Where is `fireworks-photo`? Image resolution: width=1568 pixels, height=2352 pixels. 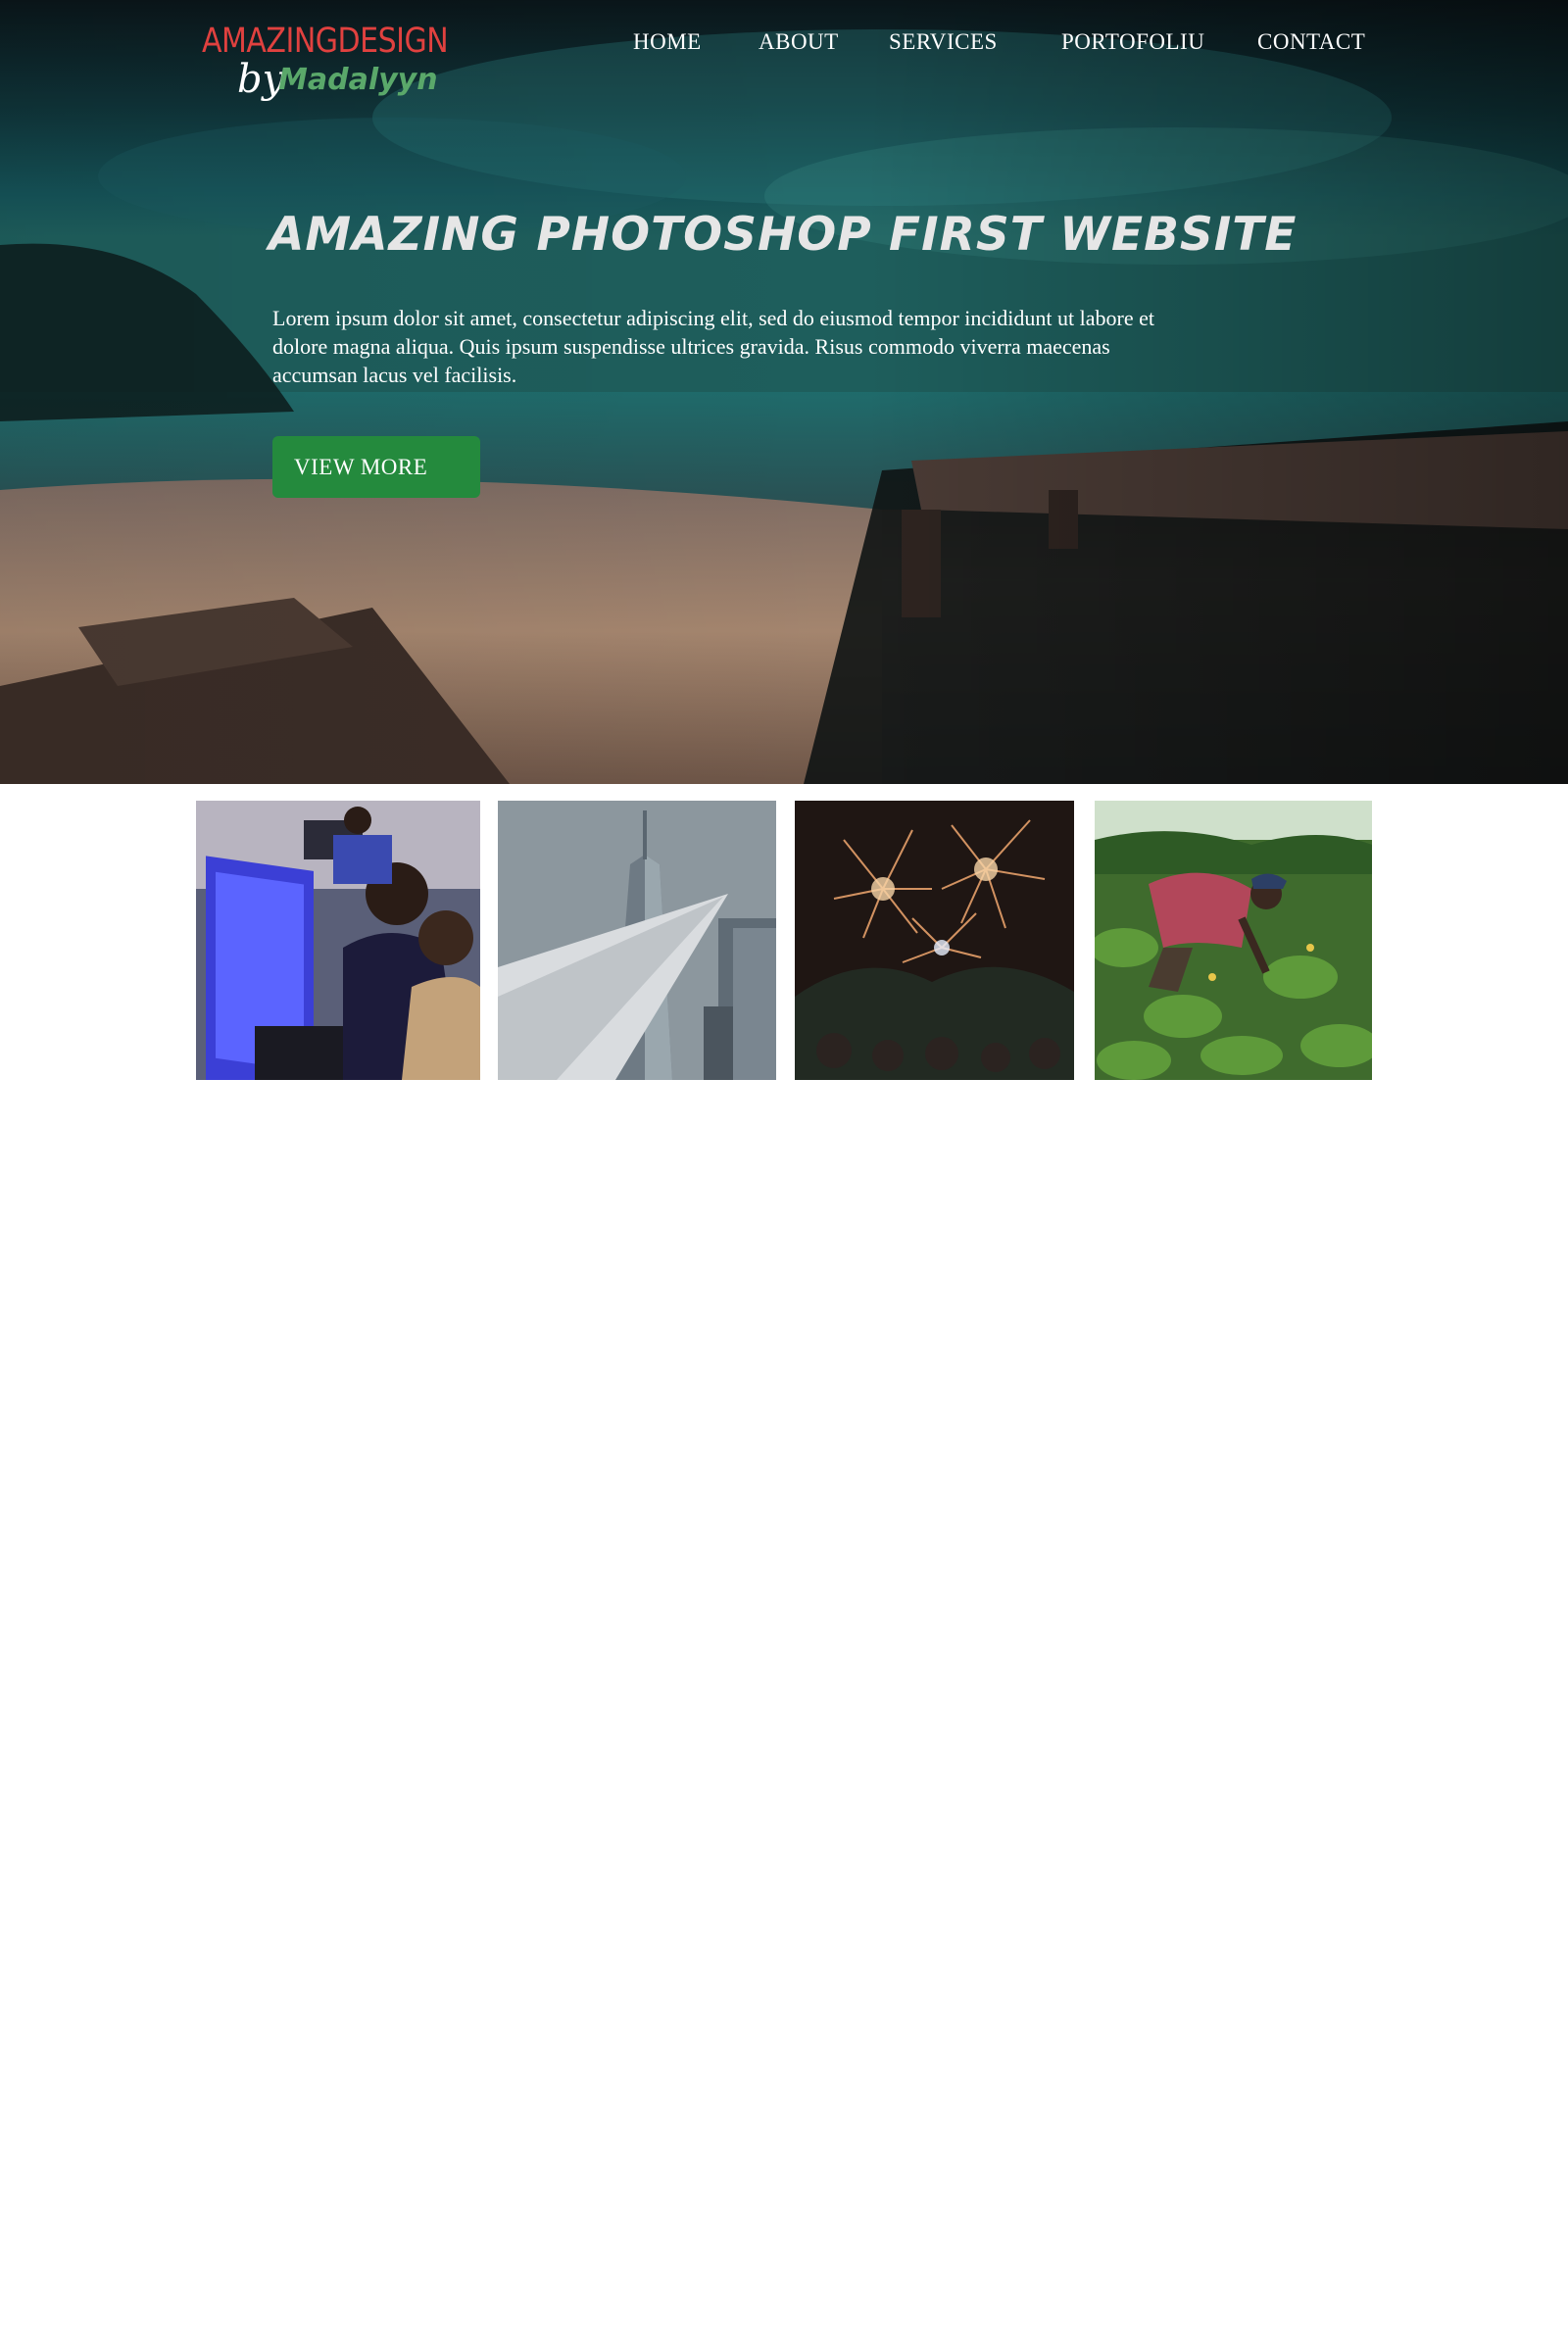 fireworks-photo is located at coordinates (934, 940).